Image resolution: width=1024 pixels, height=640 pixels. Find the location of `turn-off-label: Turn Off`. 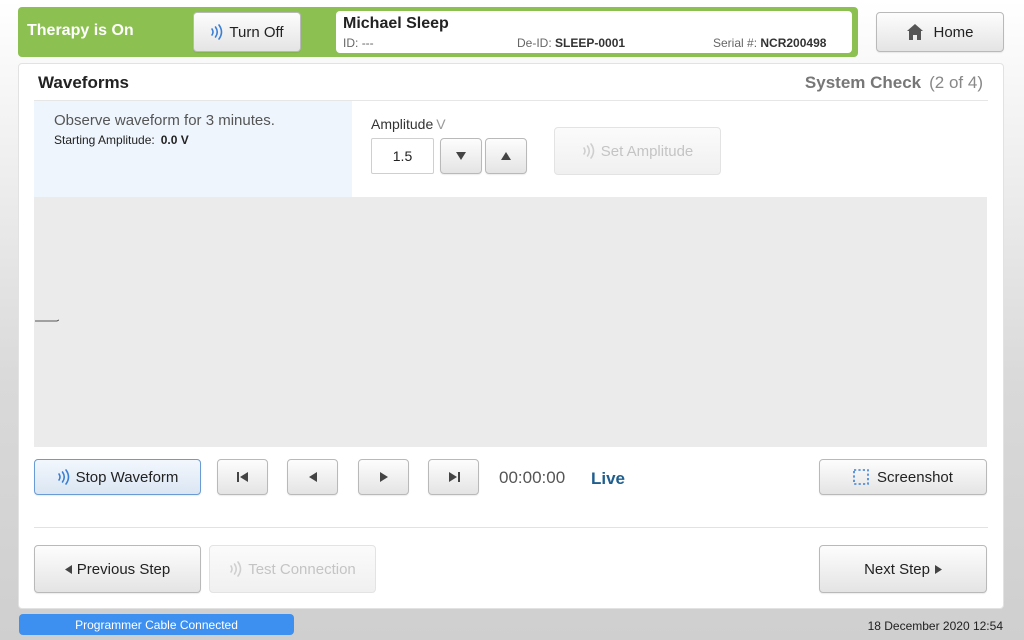

turn-off-label: Turn Off is located at coordinates (256, 32).